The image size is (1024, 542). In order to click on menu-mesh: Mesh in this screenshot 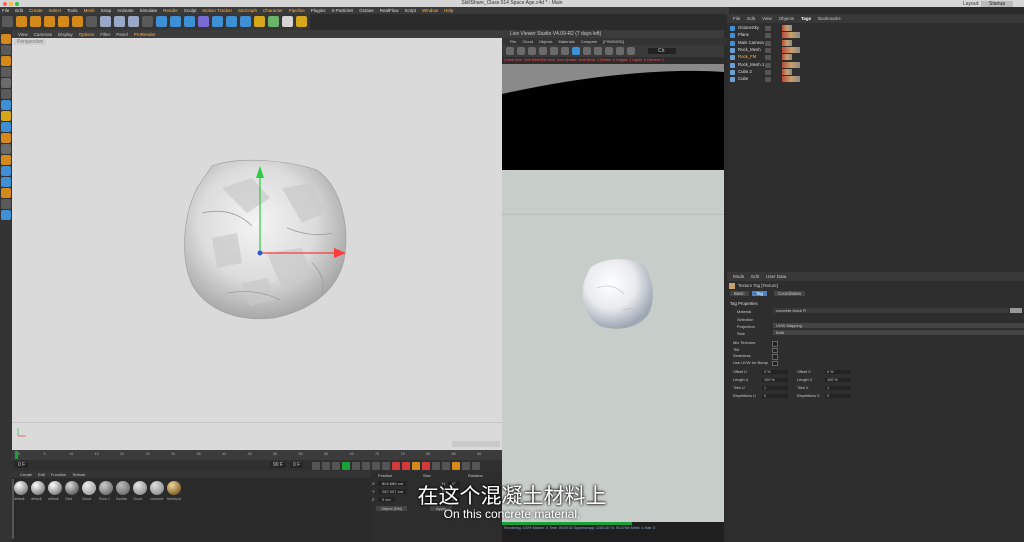, I will do `click(89, 10)`.